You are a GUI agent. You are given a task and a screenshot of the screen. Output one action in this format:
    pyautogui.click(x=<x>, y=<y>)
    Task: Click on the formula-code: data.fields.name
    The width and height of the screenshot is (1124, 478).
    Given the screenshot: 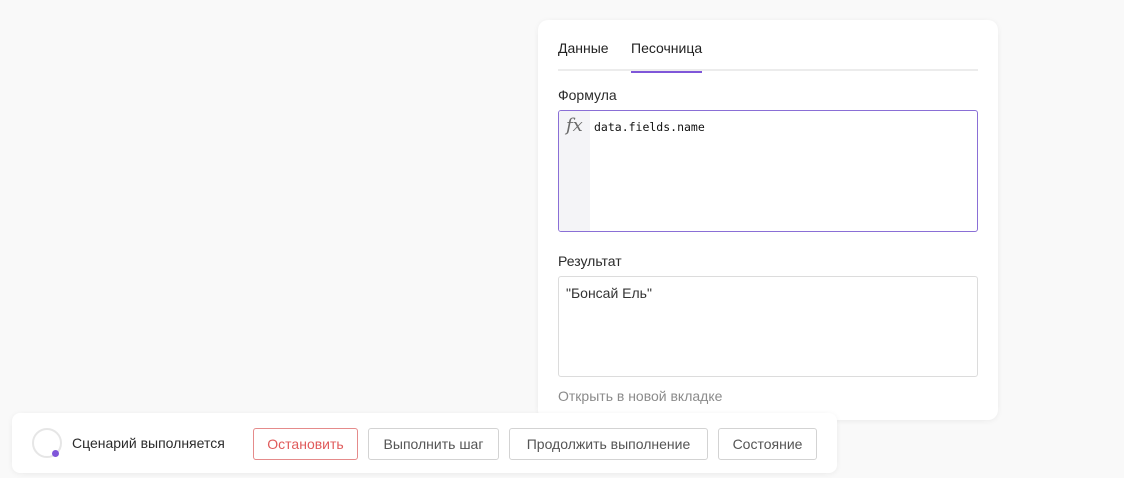 What is the action you would take?
    pyautogui.click(x=649, y=127)
    